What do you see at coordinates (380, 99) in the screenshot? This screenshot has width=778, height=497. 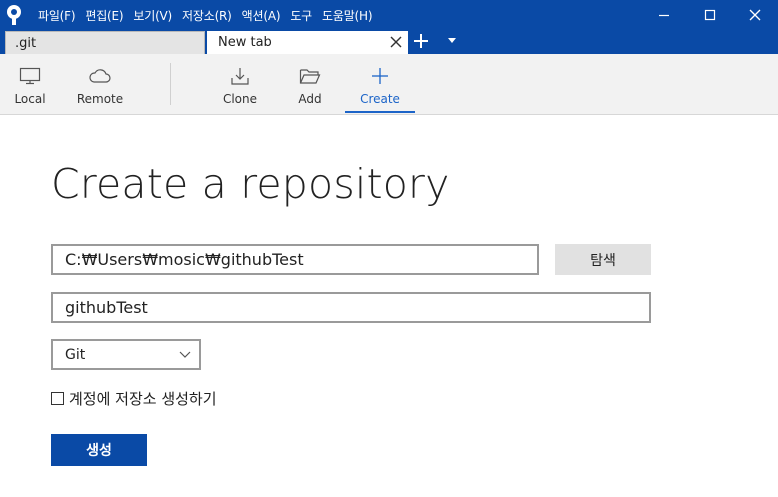 I see `toolbar-create-label: Create` at bounding box center [380, 99].